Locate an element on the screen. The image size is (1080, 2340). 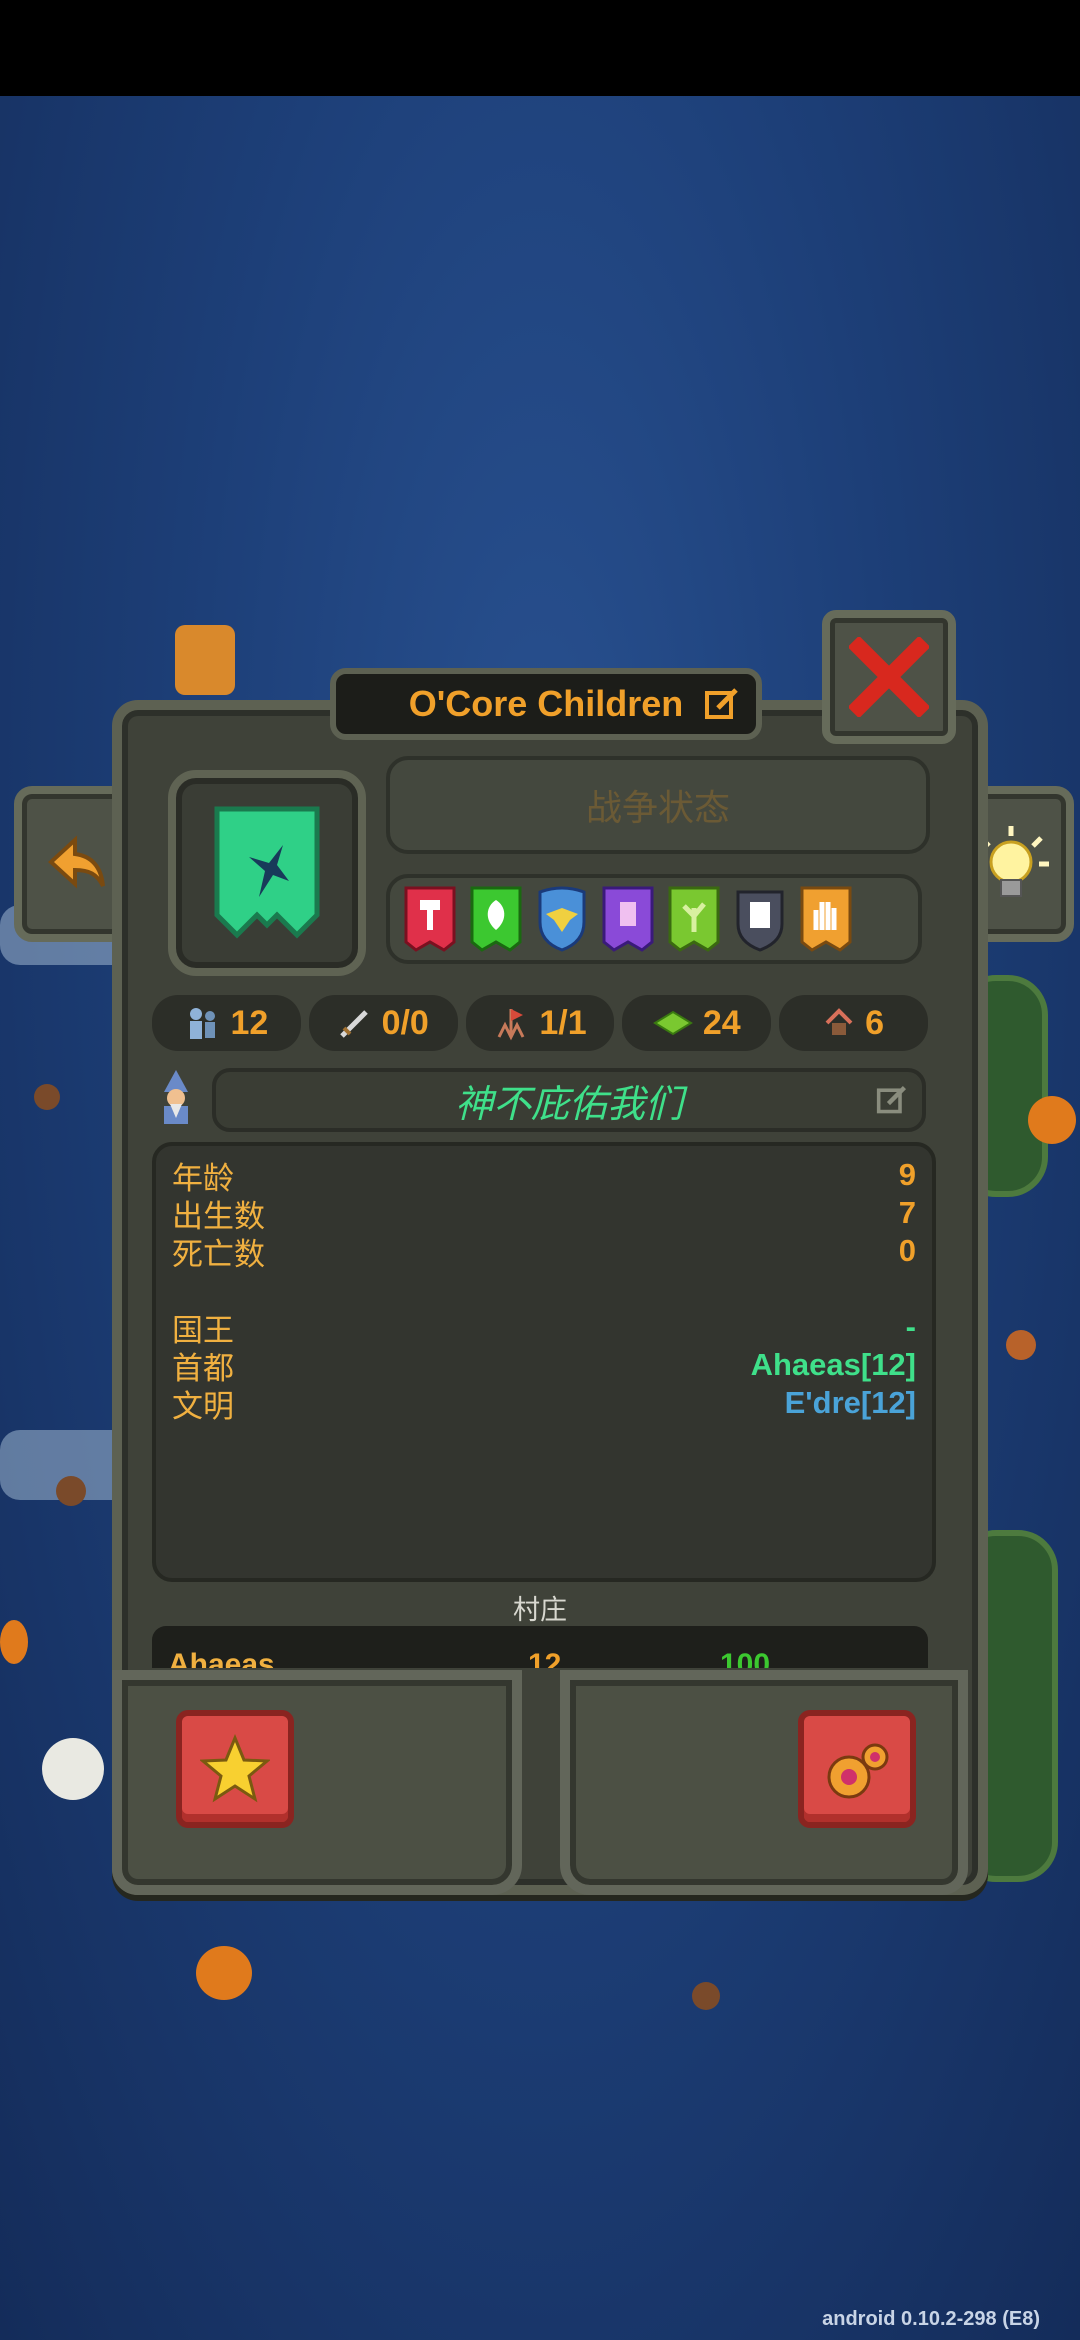
favorite-button is located at coordinates (235, 1769).